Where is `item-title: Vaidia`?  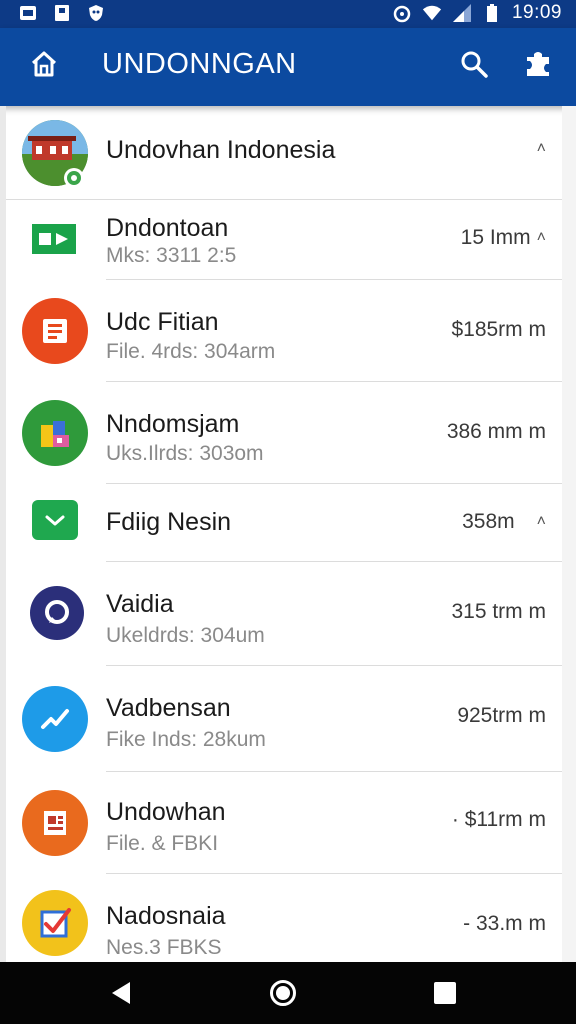 item-title: Vaidia is located at coordinates (140, 604).